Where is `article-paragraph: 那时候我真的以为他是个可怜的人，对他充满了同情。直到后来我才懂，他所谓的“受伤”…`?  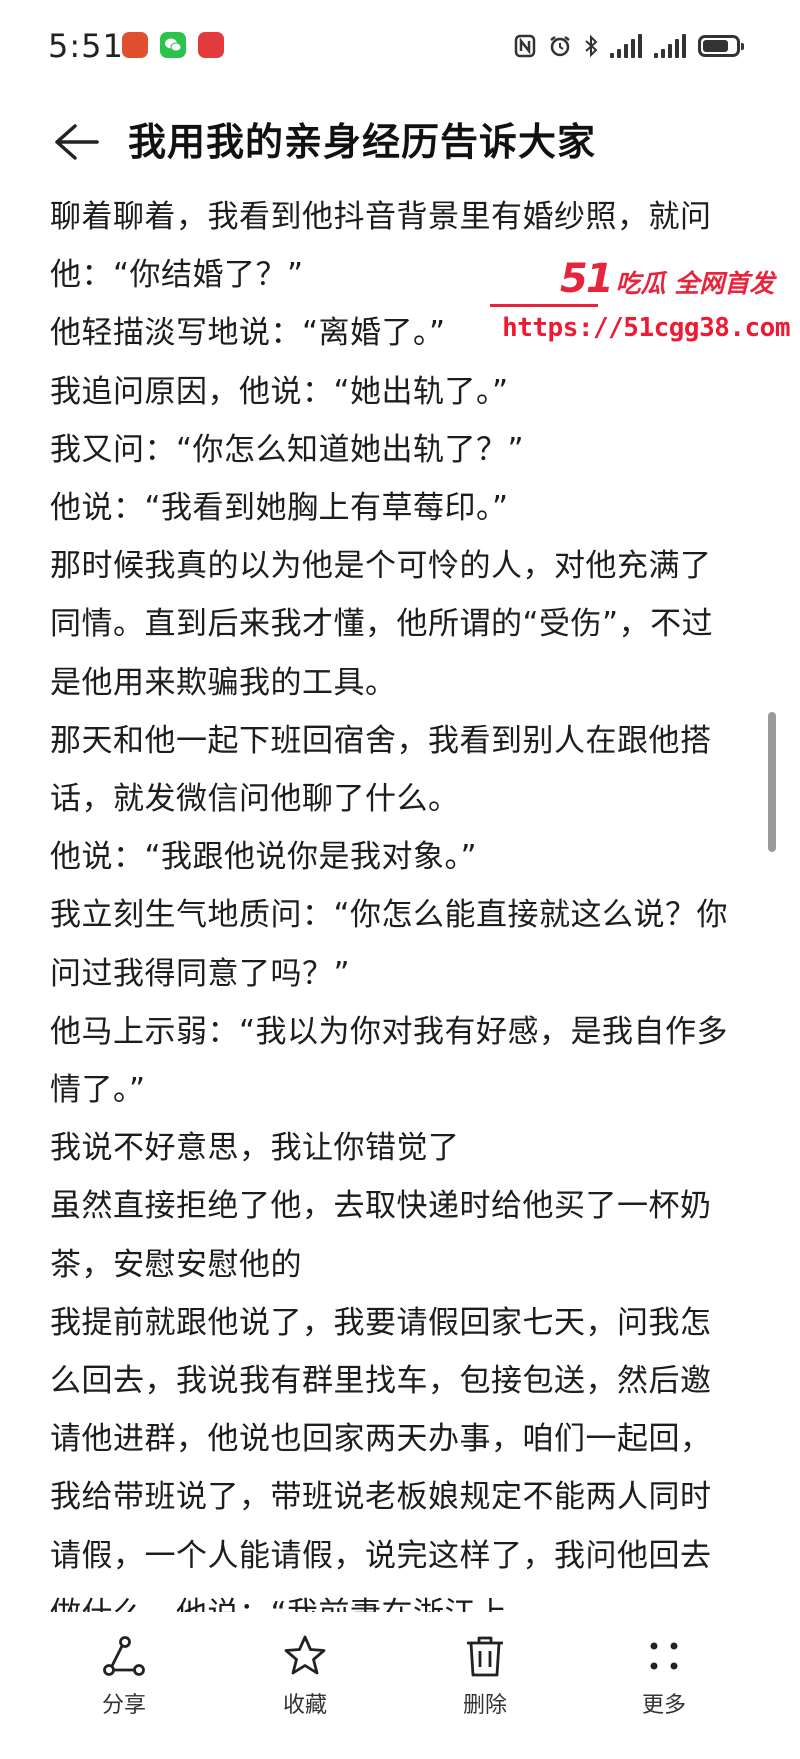 article-paragraph: 那时候我真的以为他是个可怜的人，对他充满了同情。直到后来我才懂，他所谓的“受伤”… is located at coordinates (382, 624).